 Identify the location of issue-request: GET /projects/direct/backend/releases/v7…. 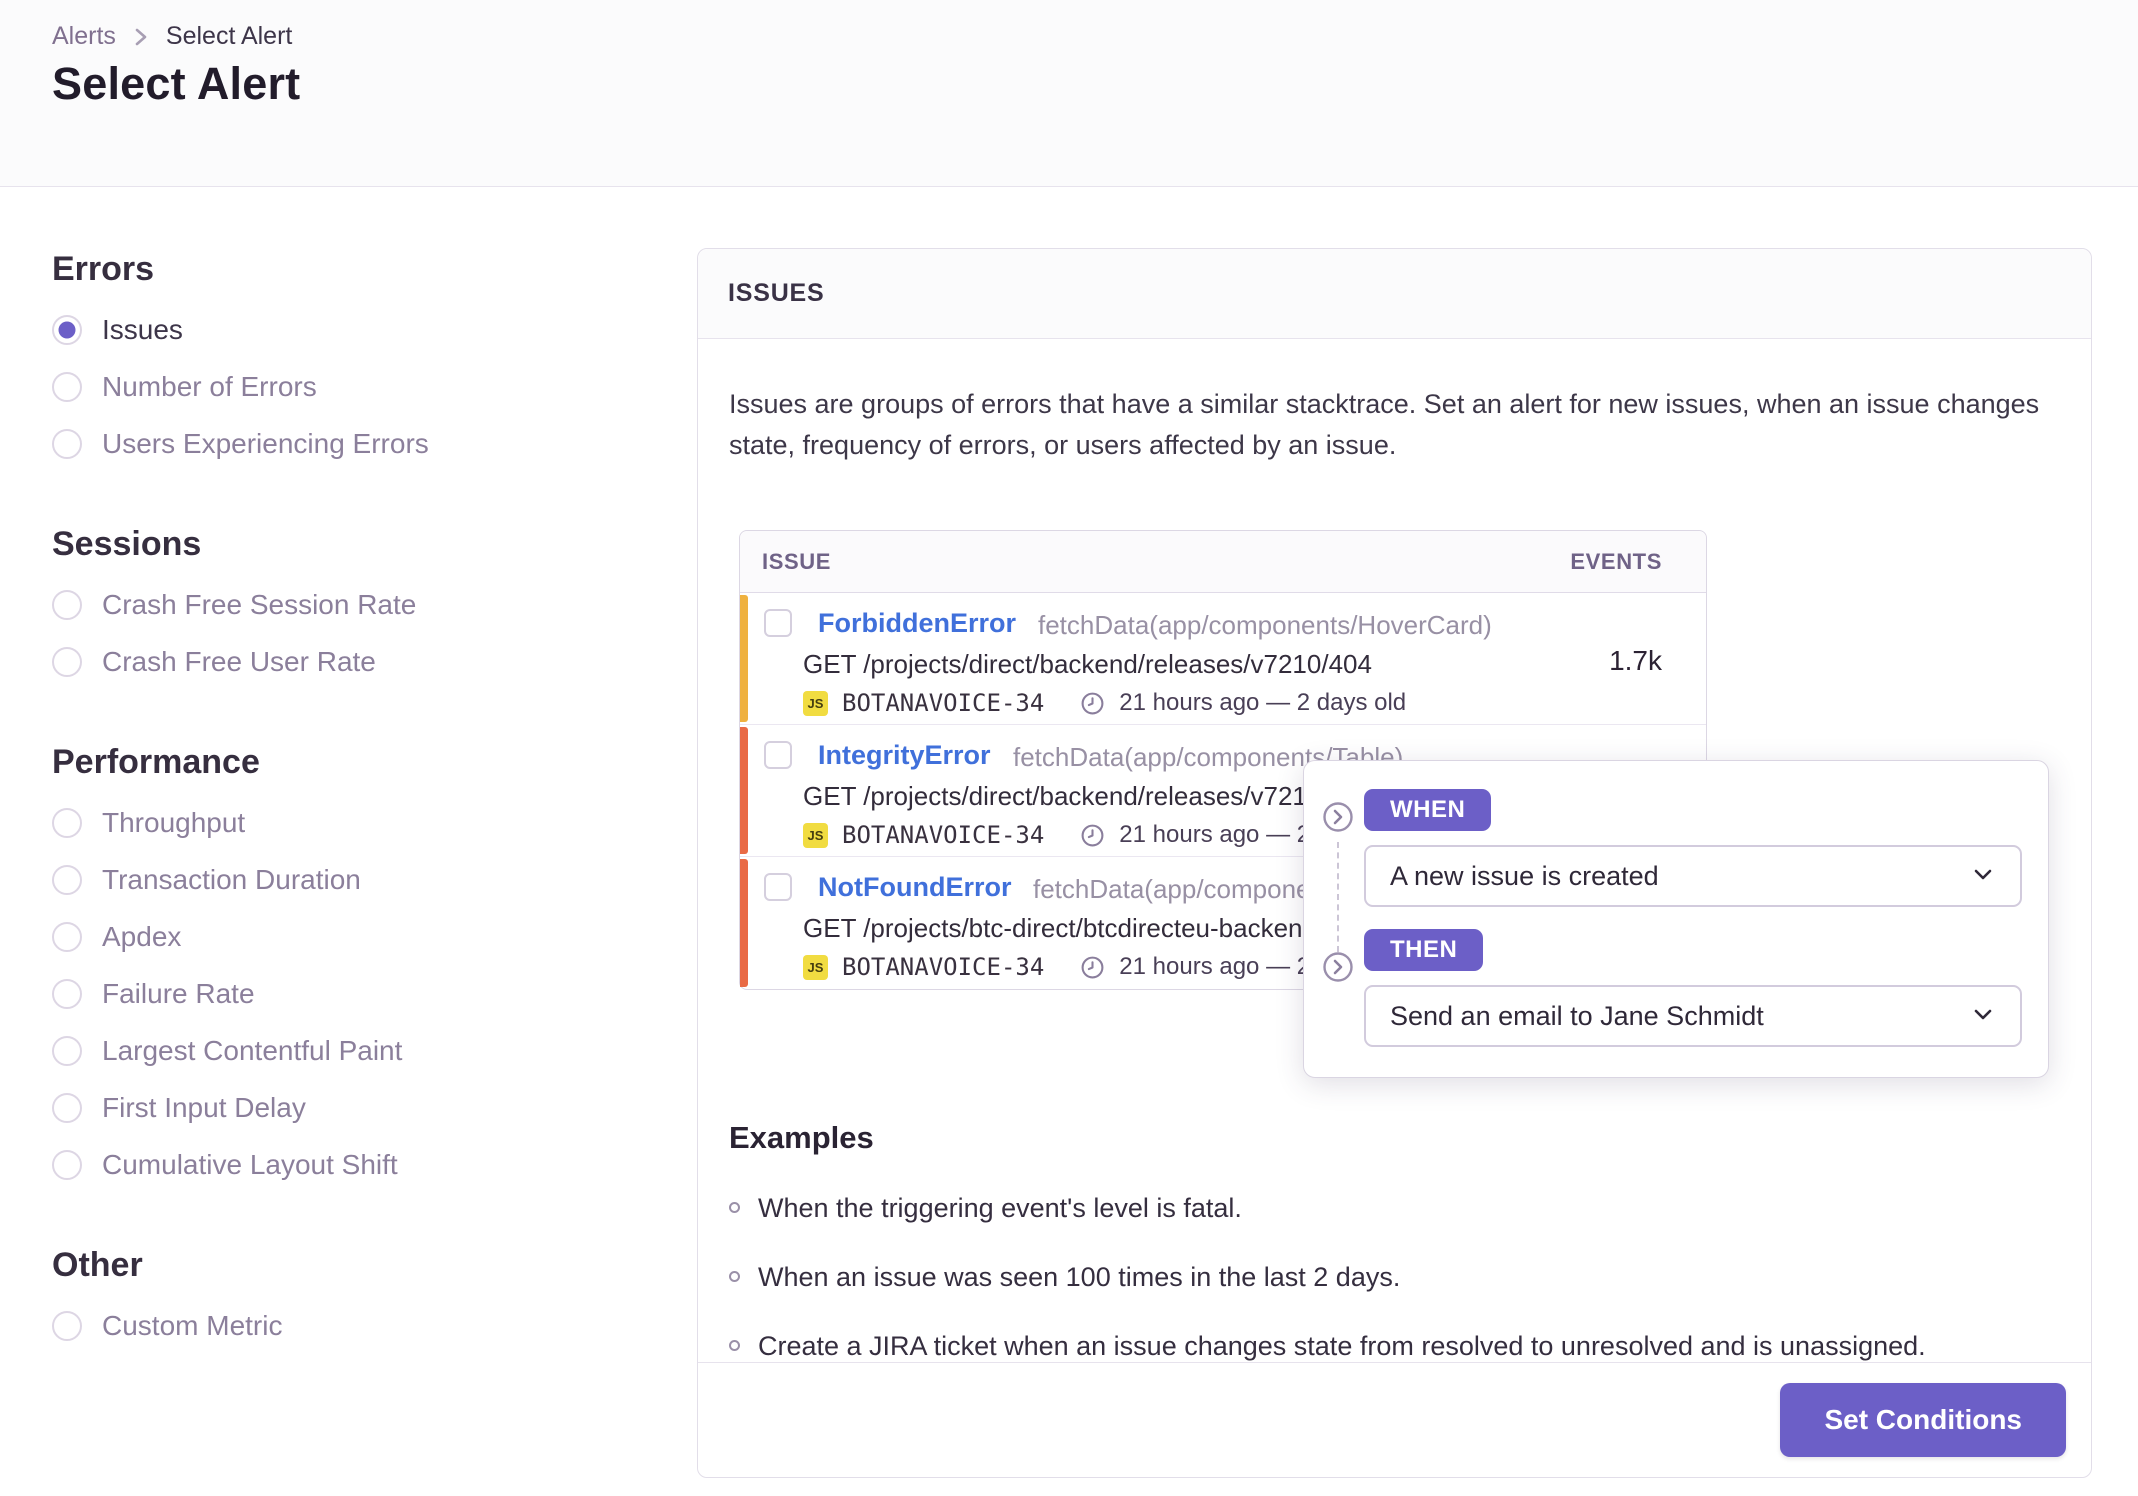
(1087, 796).